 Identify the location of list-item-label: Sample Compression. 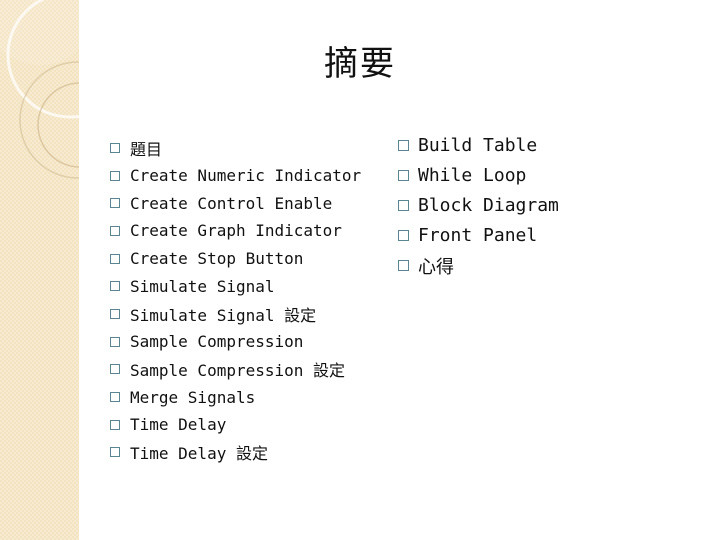
(217, 342).